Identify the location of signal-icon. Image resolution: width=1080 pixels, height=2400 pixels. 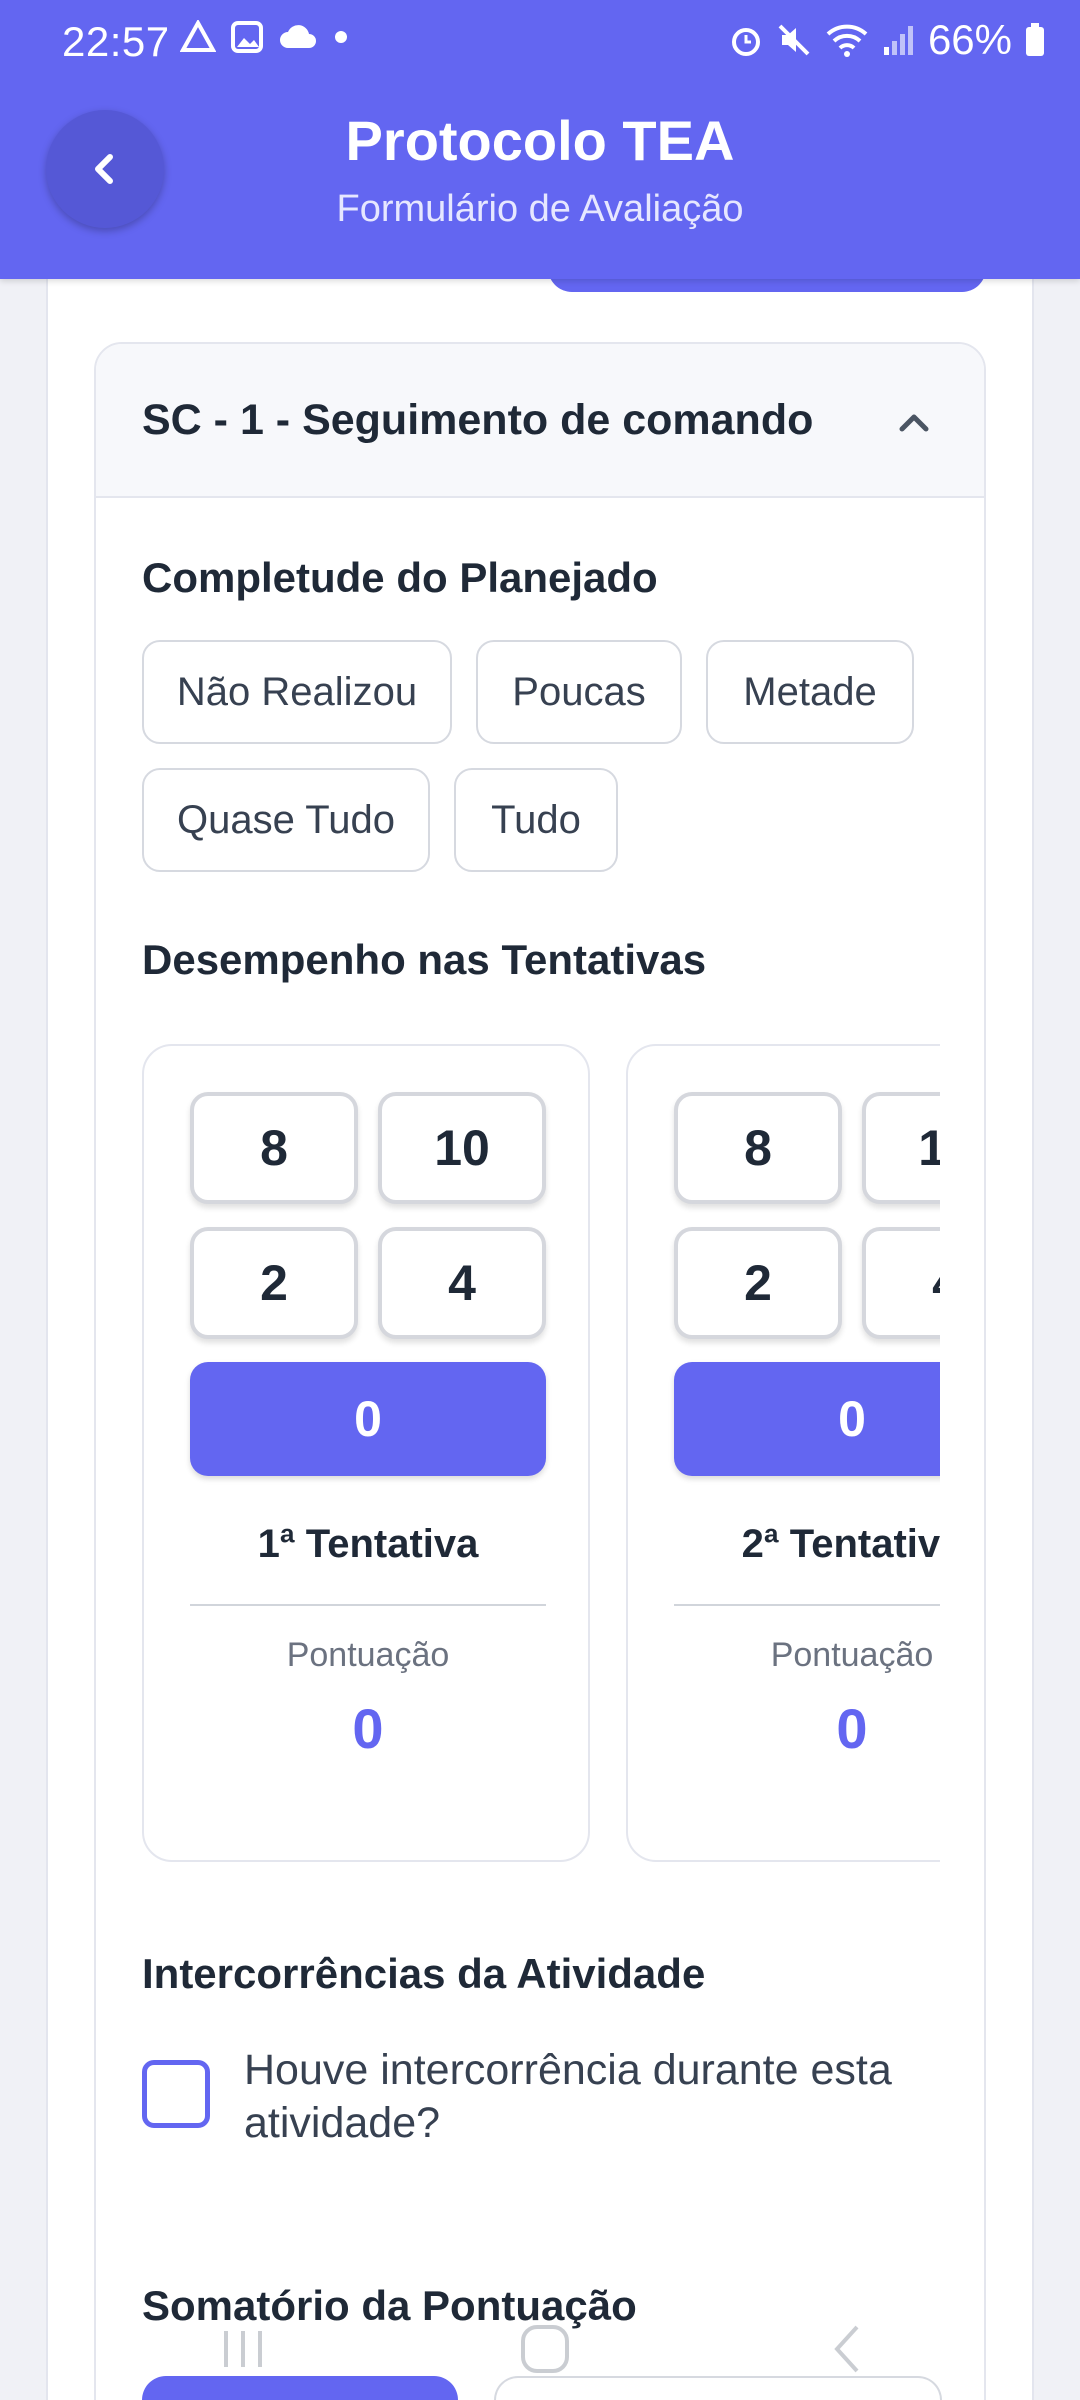
(898, 40).